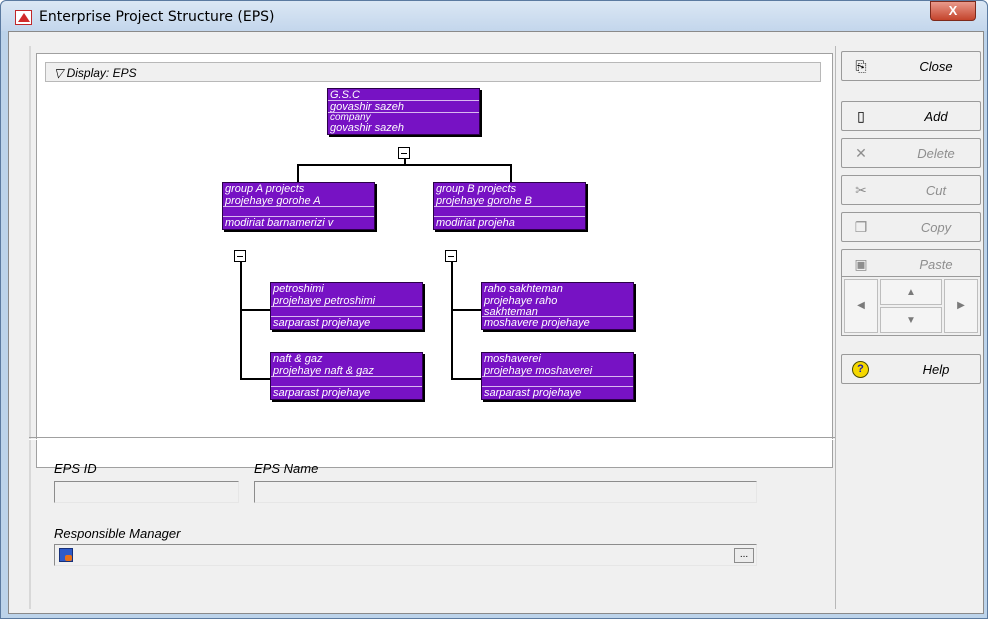 Image resolution: width=988 pixels, height=619 pixels. What do you see at coordinates (911, 306) in the screenshot?
I see `move-node-pad: ◀ ▲ ▼ ▶` at bounding box center [911, 306].